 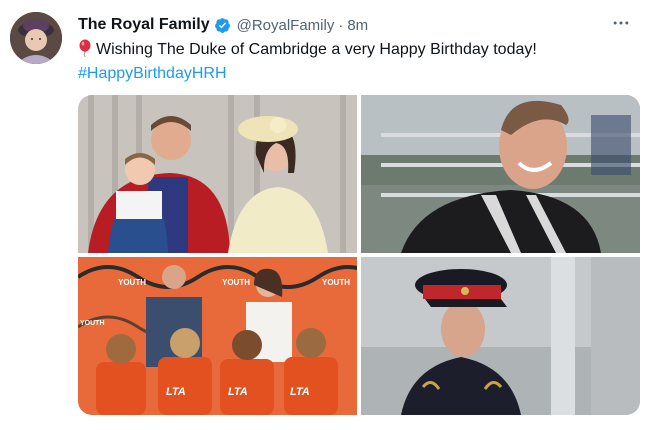 I want to click on tweet-timestamp: 8m, so click(x=357, y=25).